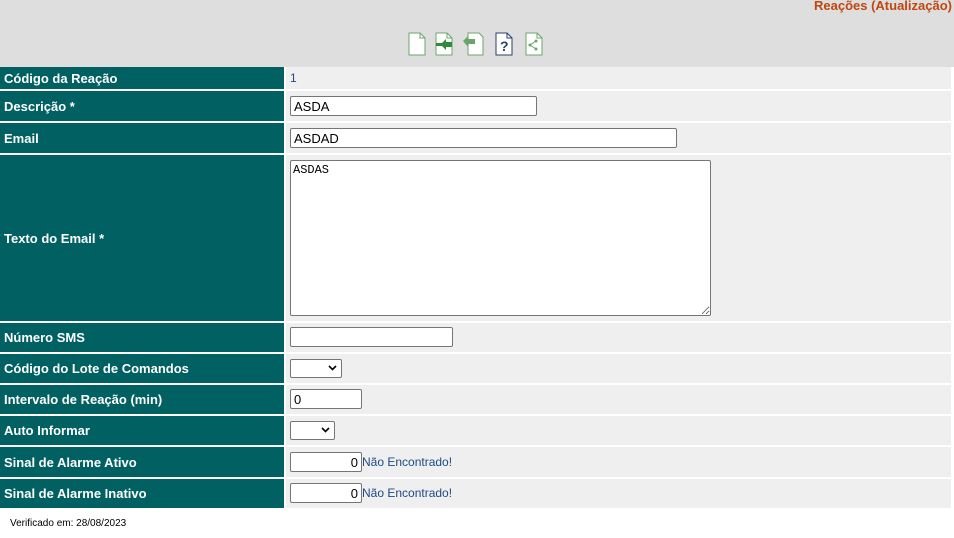 This screenshot has height=538, width=954. Describe the element at coordinates (534, 44) in the screenshot. I see `share-document-icon` at that location.